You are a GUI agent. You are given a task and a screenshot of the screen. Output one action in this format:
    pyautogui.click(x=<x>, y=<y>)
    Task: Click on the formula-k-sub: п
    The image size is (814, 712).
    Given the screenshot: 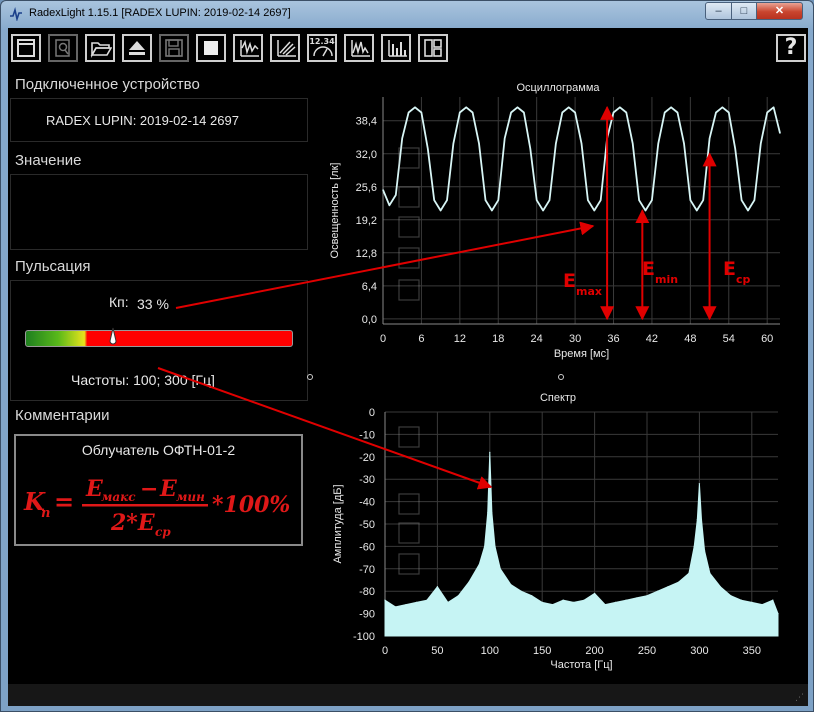 What is the action you would take?
    pyautogui.click(x=45, y=513)
    